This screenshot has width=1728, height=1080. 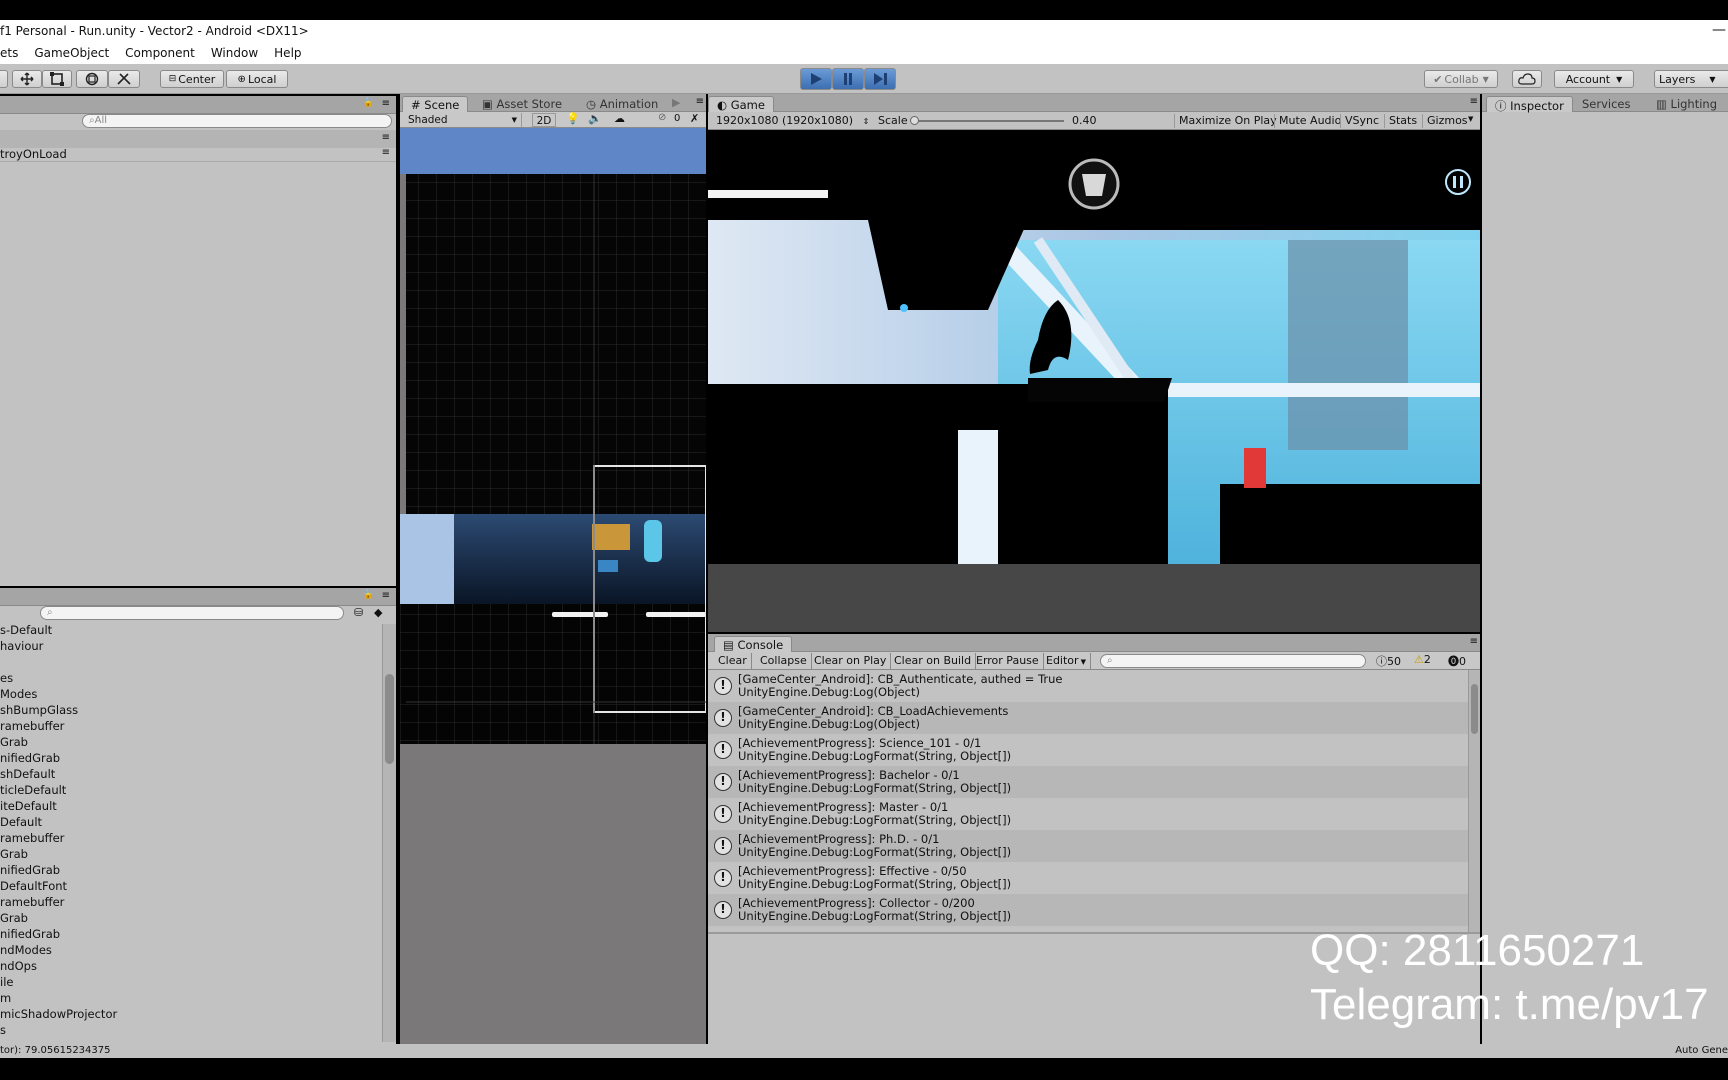 I want to click on project-list-item: ticleDefault, so click(x=190, y=790).